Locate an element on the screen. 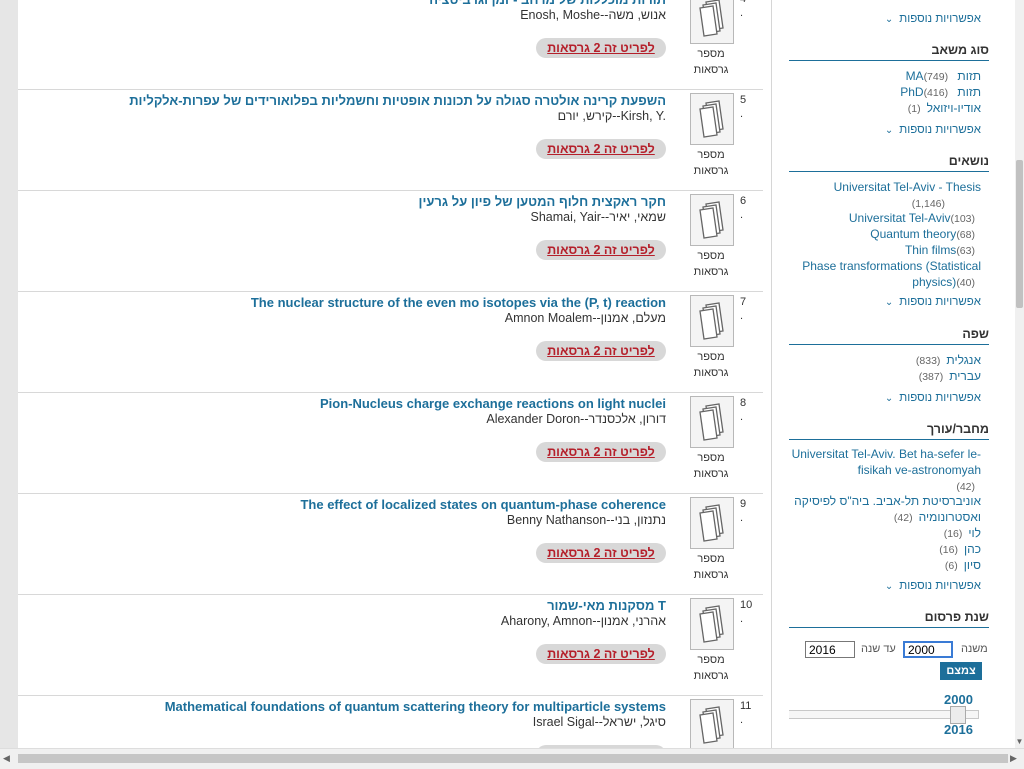  scroll-down-arrow-icon: ▼ is located at coordinates (1019, 742).